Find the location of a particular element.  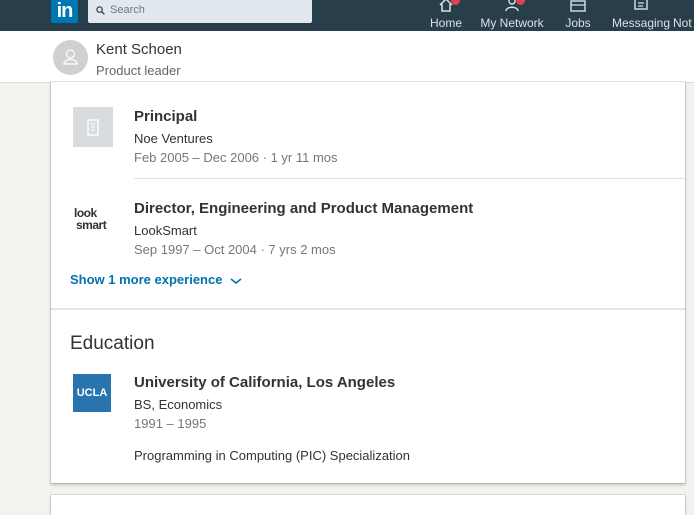

nav-jobs: Jobs is located at coordinates (578, 15).